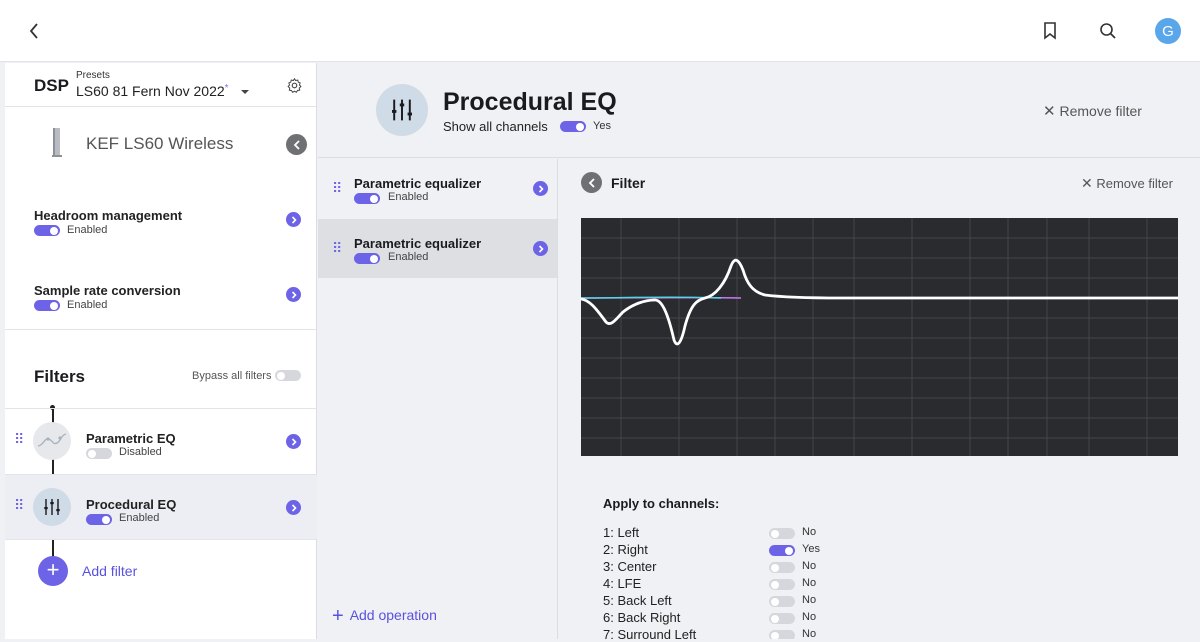  What do you see at coordinates (87, 305) in the screenshot?
I see `setting-status: Enabled` at bounding box center [87, 305].